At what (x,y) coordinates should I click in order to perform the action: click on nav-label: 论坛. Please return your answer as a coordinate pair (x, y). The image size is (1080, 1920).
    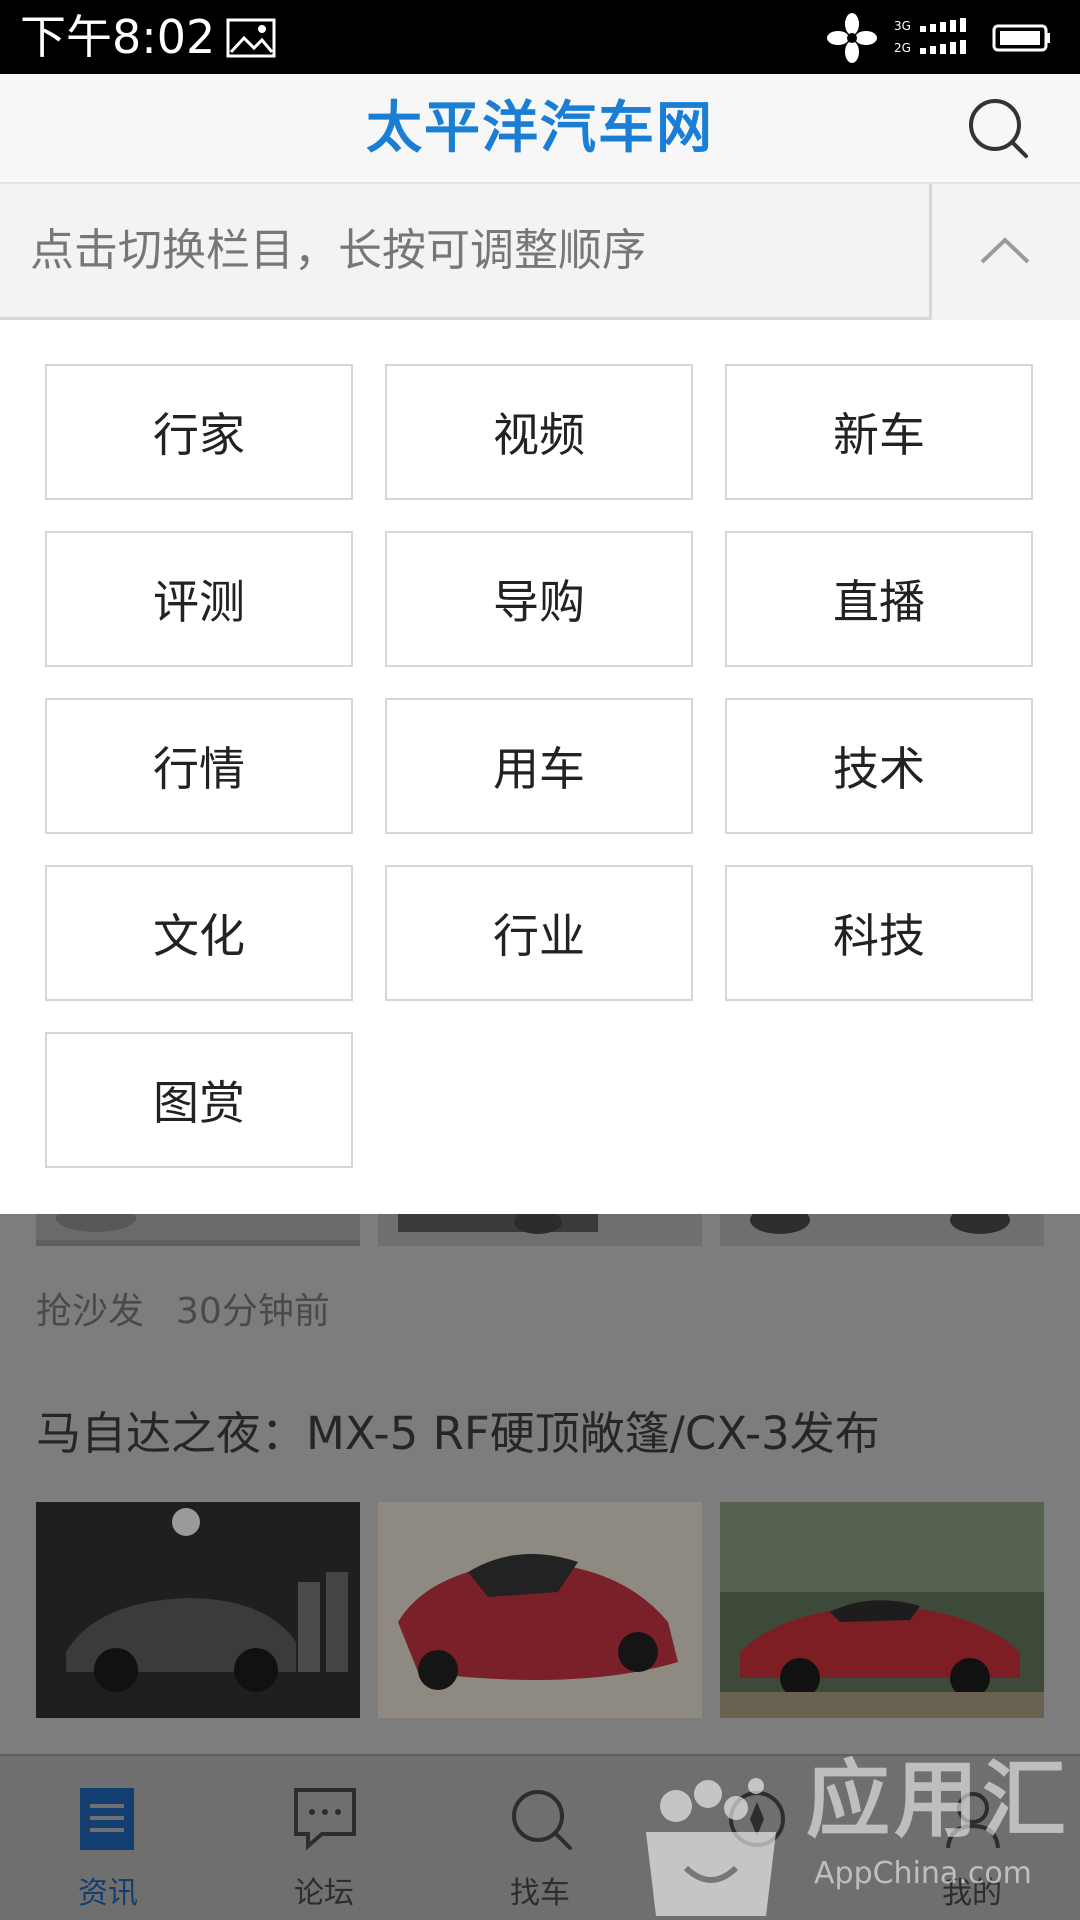
    Looking at the image, I should click on (324, 1893).